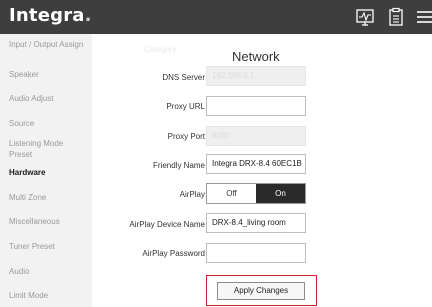 The width and height of the screenshot is (432, 307). I want to click on sidebar-item-listening-mode-preset: Listening Mode Preset, so click(47, 149).